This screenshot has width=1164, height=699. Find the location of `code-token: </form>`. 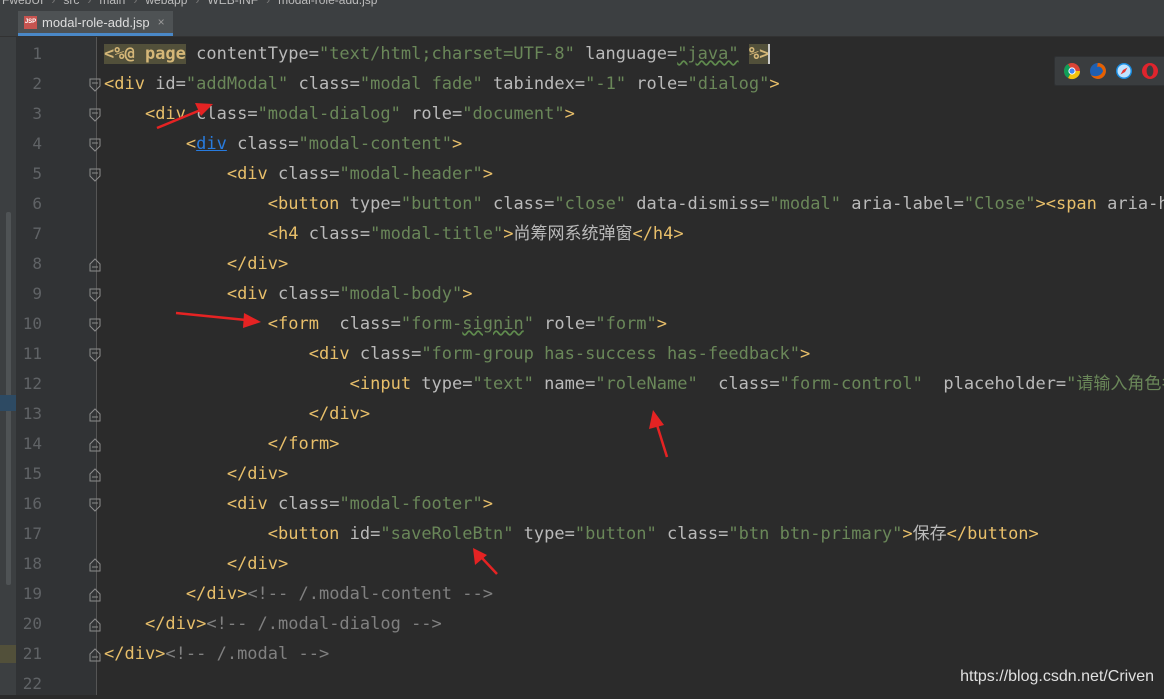

code-token: </form> is located at coordinates (303, 444).